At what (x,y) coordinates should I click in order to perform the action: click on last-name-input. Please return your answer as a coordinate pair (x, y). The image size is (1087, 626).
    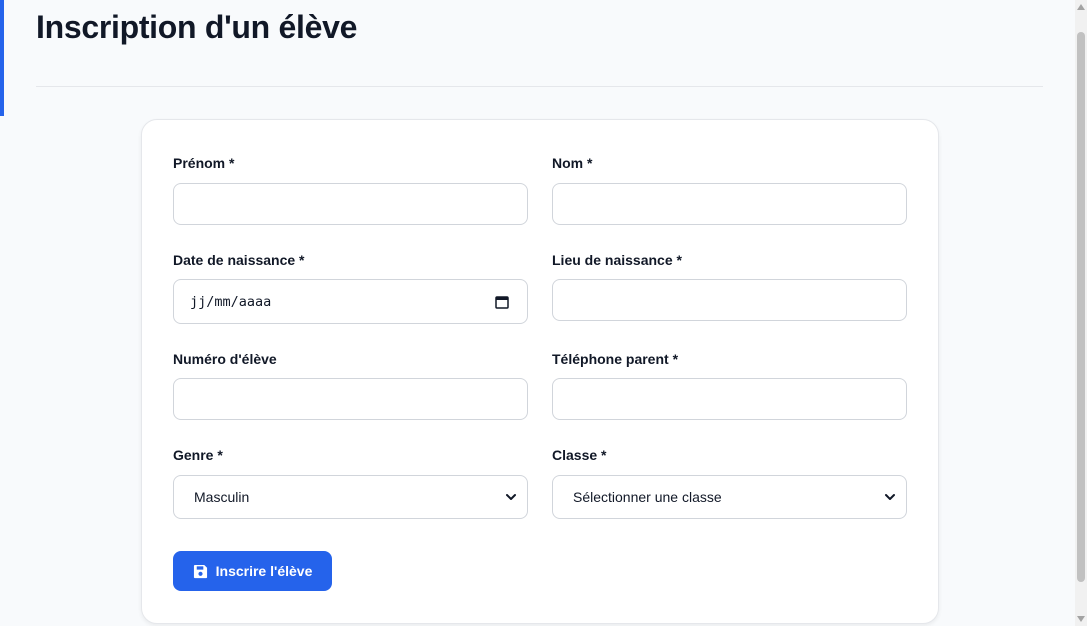
    Looking at the image, I should click on (729, 204).